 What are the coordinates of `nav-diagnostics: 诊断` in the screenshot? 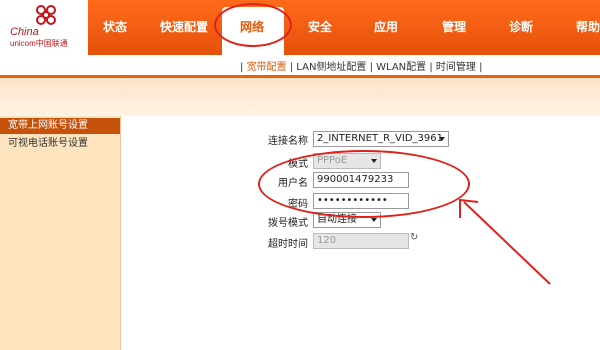 It's located at (521, 26).